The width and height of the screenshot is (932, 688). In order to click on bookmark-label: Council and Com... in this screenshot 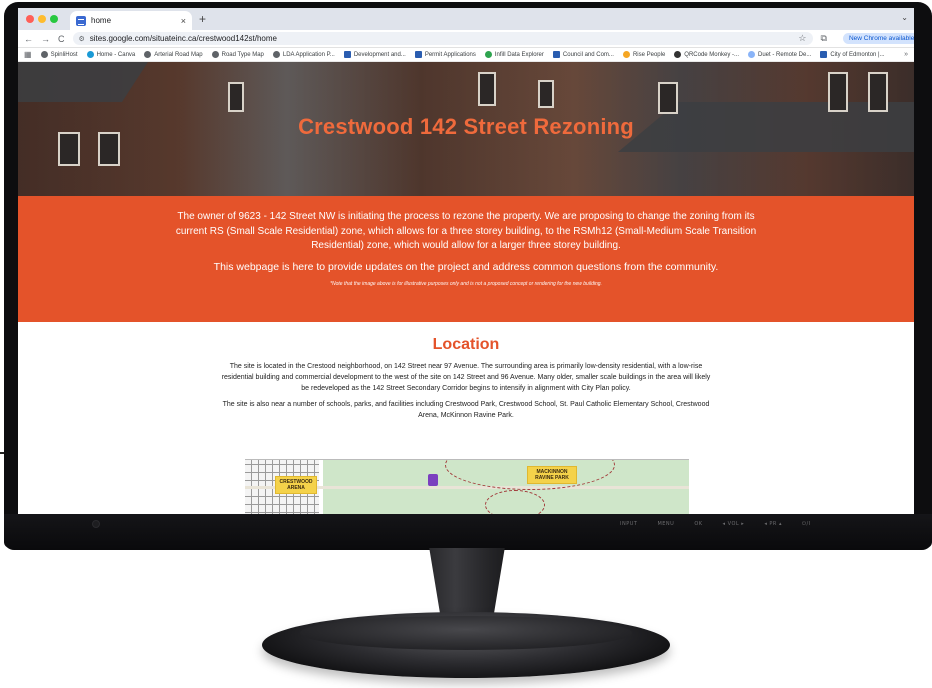, I will do `click(588, 54)`.